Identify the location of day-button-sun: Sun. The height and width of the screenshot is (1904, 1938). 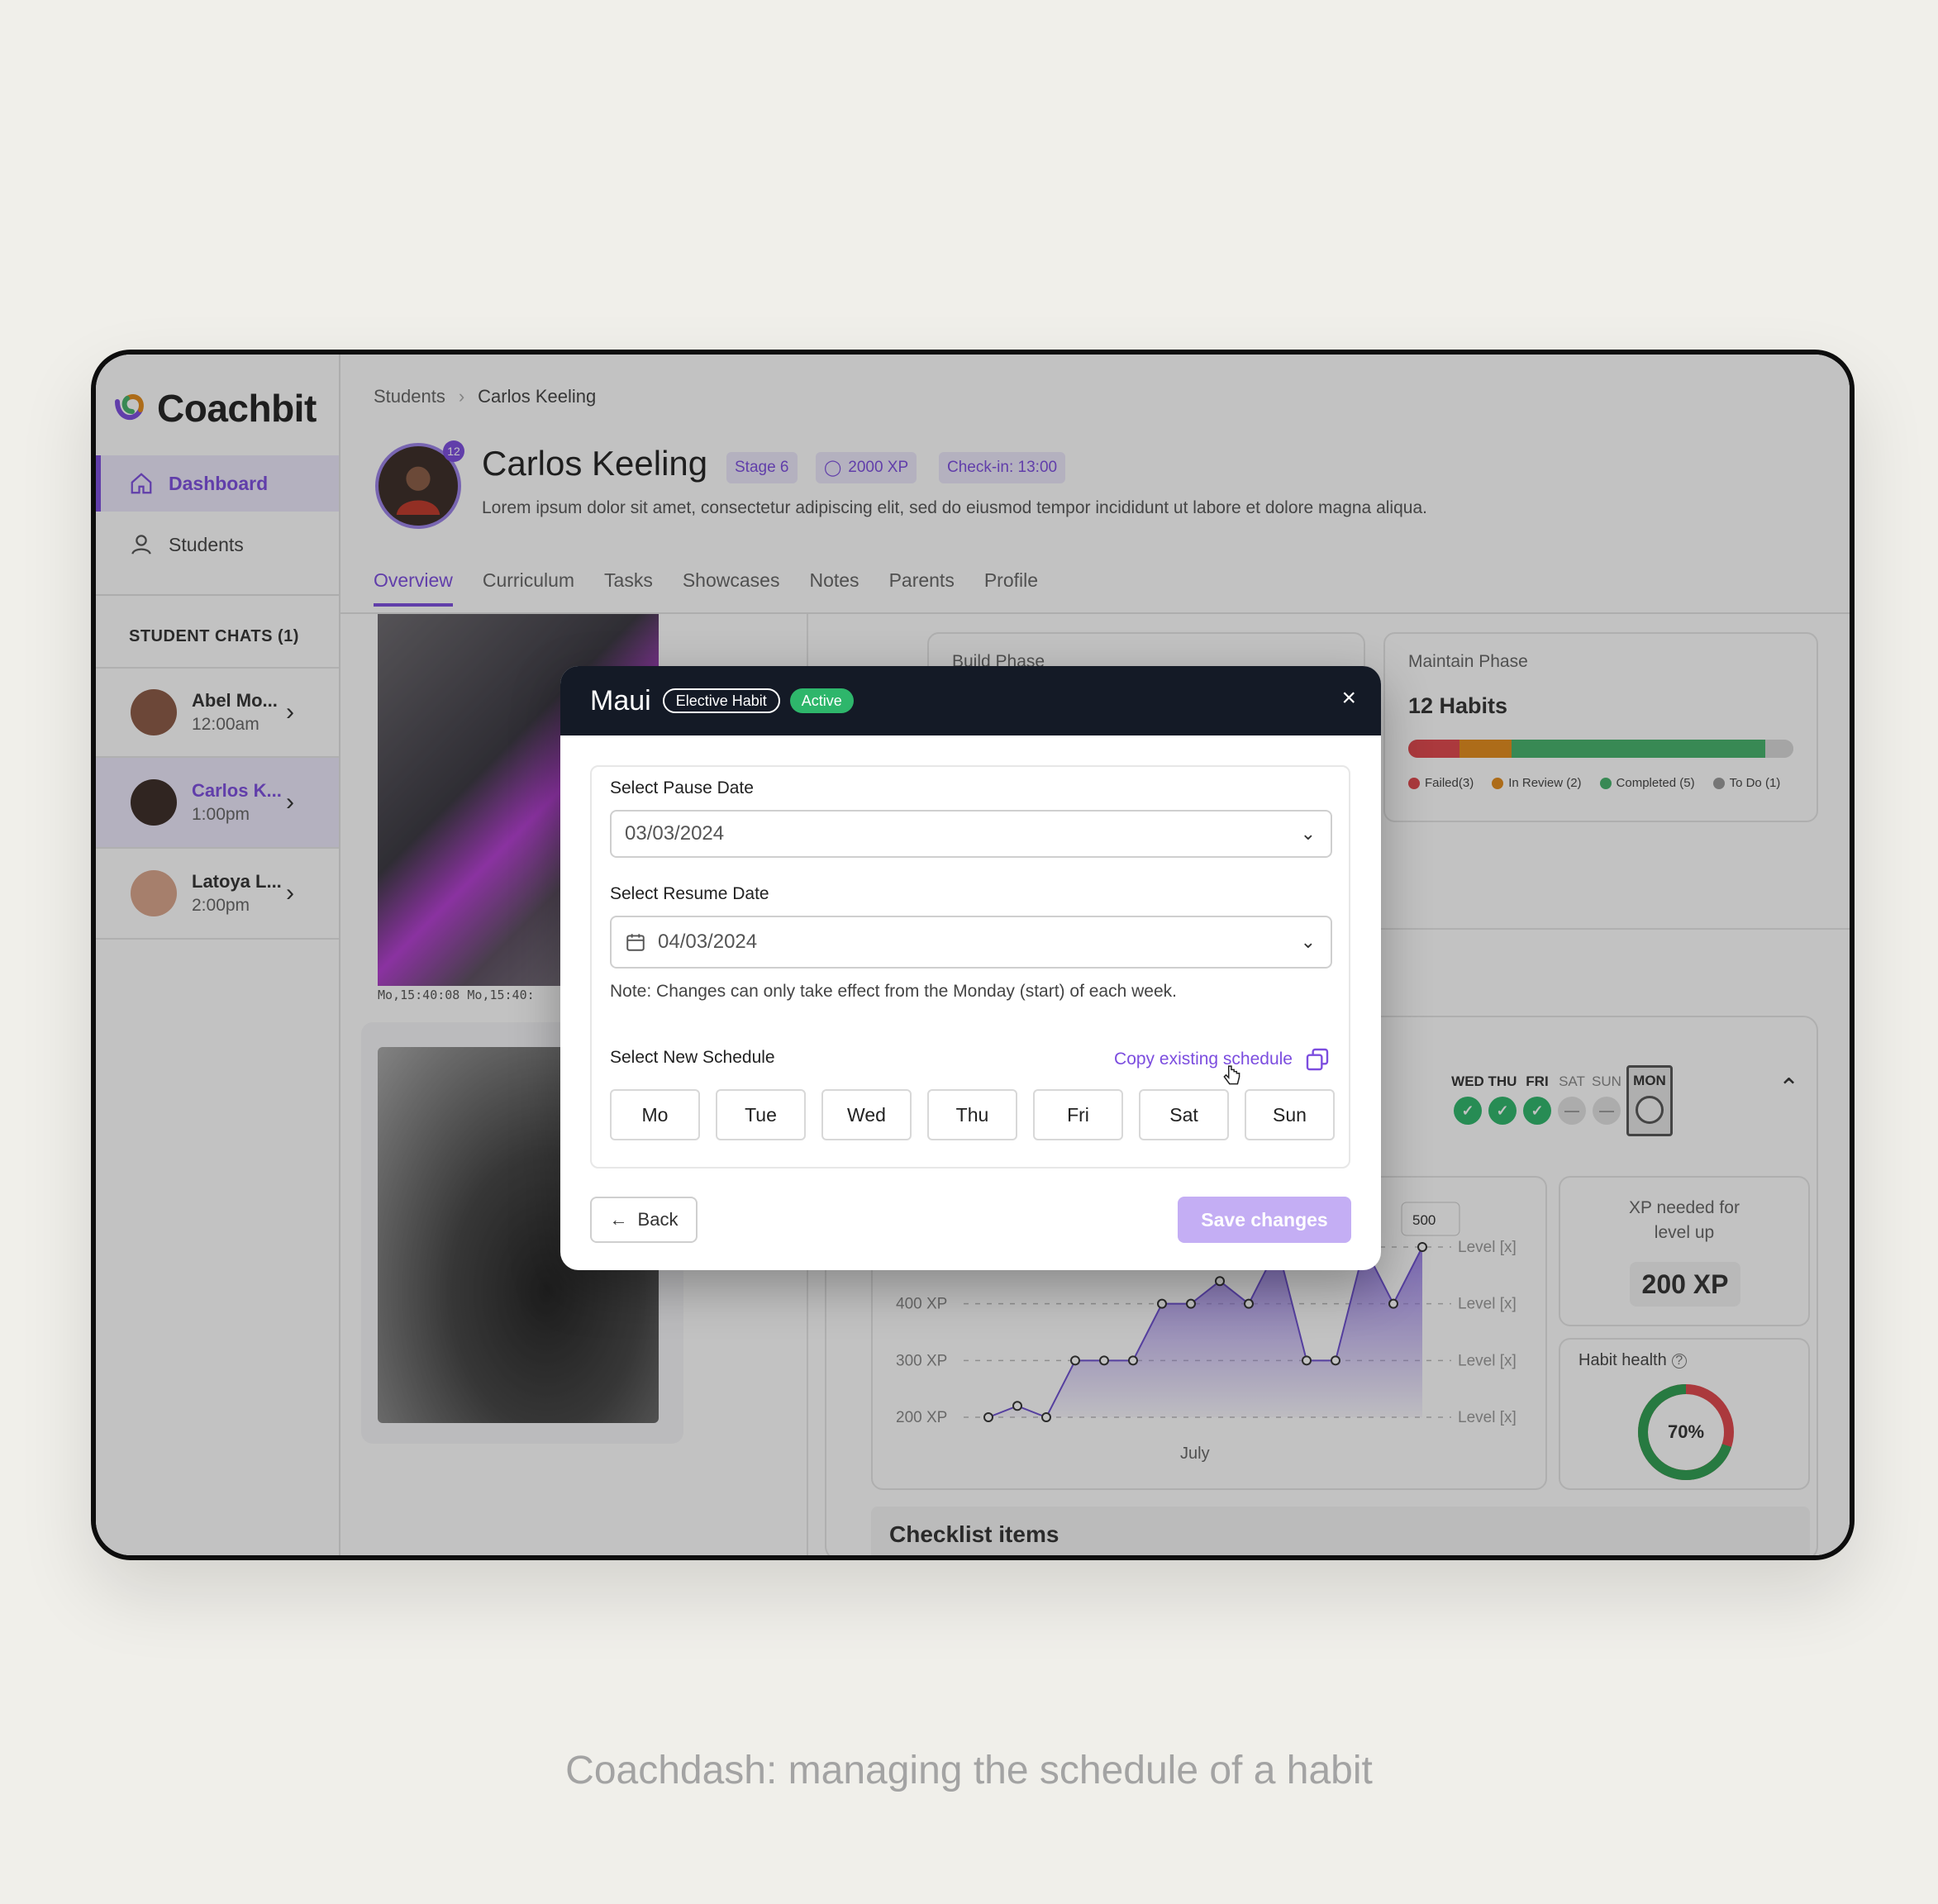
(1290, 1114).